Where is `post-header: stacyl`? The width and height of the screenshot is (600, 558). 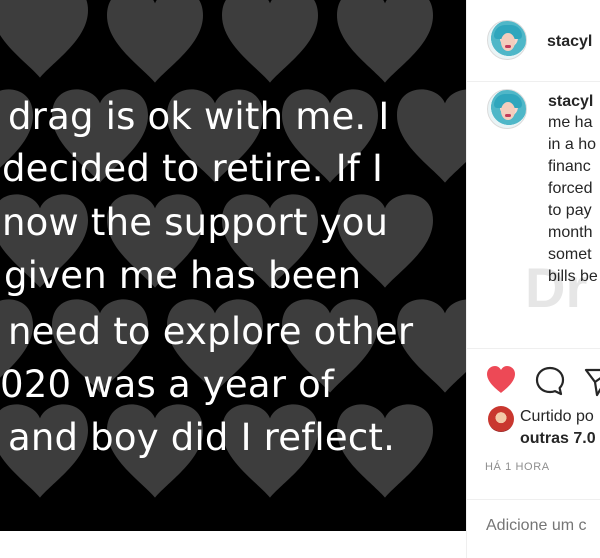 post-header: stacyl is located at coordinates (533, 41).